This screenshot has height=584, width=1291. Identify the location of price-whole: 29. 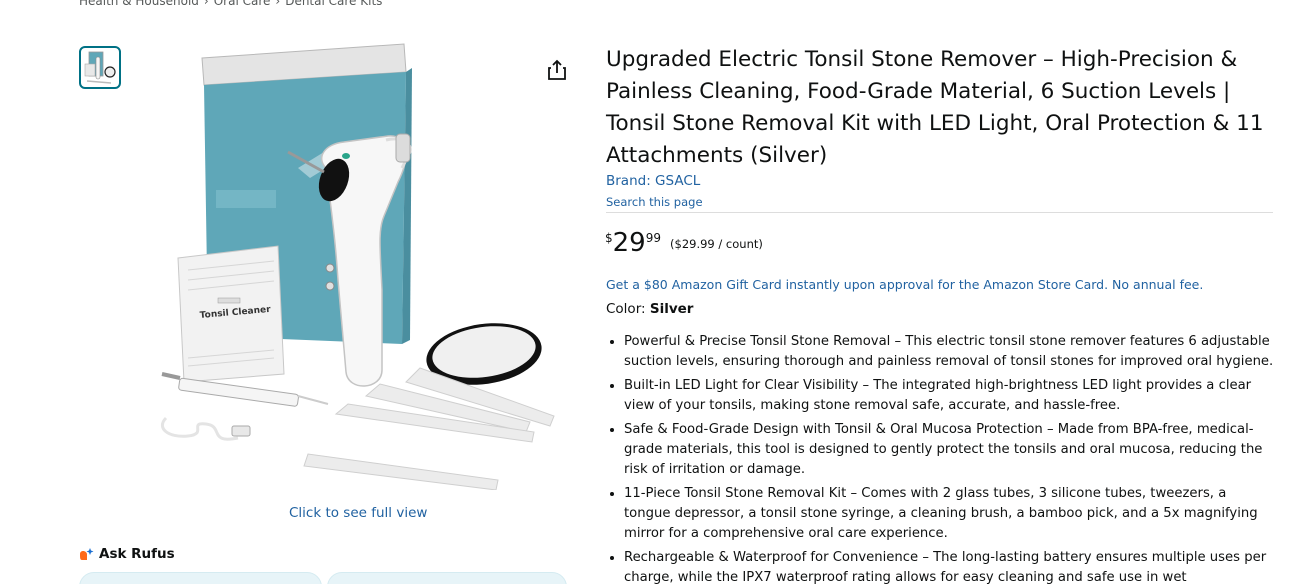
(629, 243).